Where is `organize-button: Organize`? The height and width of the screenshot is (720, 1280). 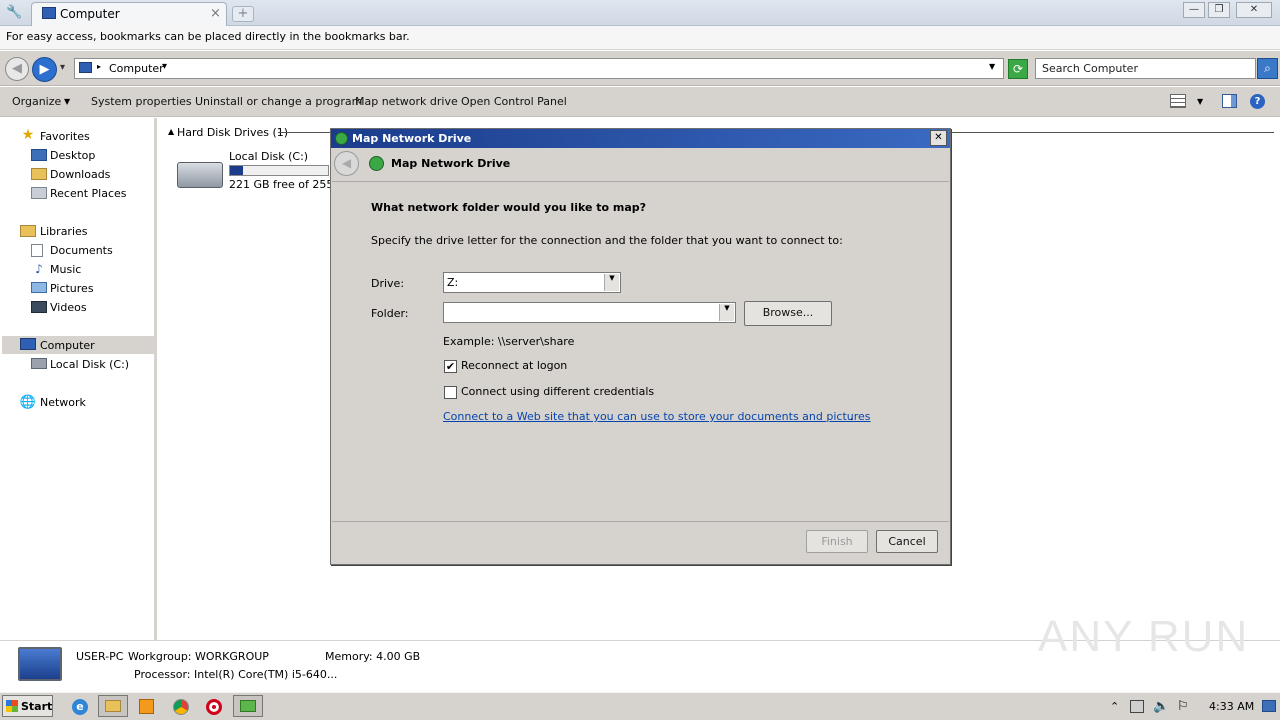
organize-button: Organize is located at coordinates (36, 101).